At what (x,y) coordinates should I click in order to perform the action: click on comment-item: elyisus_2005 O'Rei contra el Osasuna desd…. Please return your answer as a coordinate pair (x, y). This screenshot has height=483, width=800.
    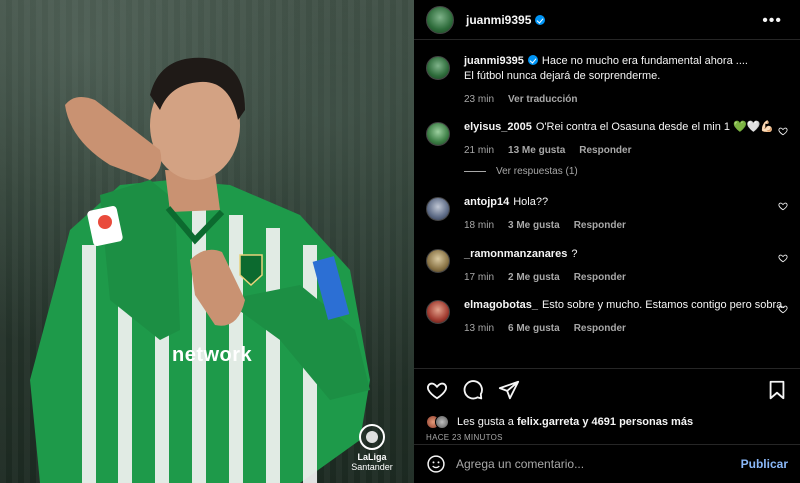
    Looking at the image, I should click on (607, 139).